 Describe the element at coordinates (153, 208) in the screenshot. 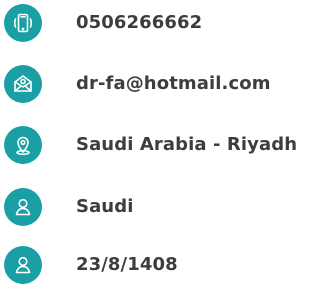

I see `contact-row-nationality: Saudi` at that location.